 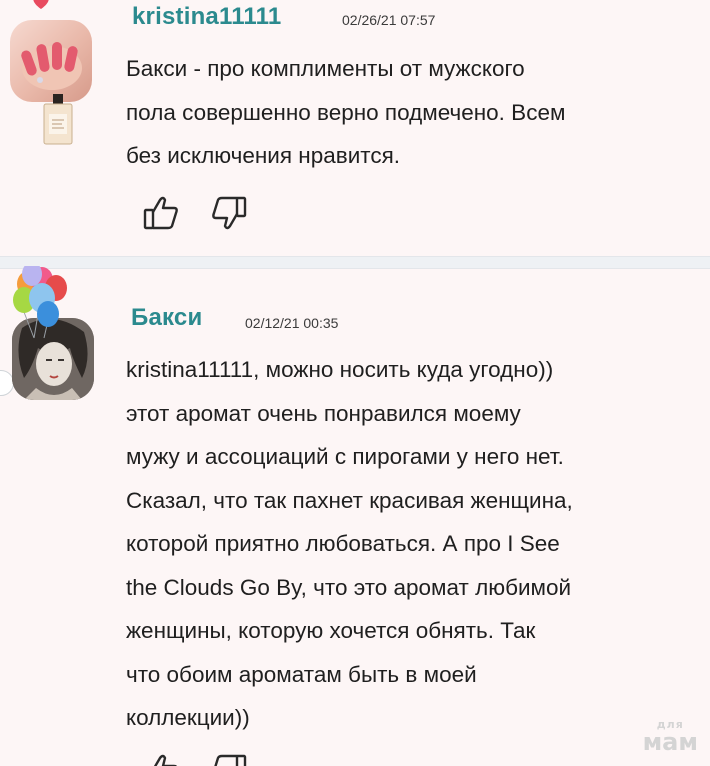 I want to click on comment-author: kristina11111, so click(x=206, y=17).